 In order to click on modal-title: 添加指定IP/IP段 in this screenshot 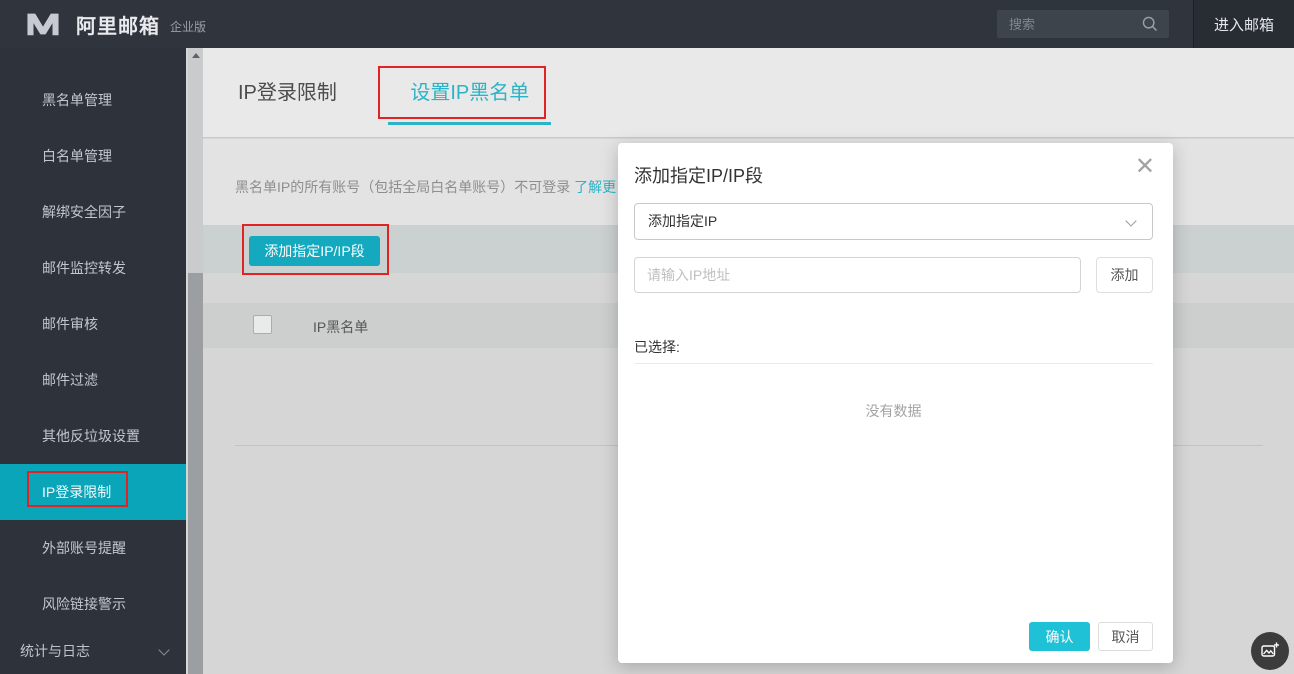, I will do `click(699, 176)`.